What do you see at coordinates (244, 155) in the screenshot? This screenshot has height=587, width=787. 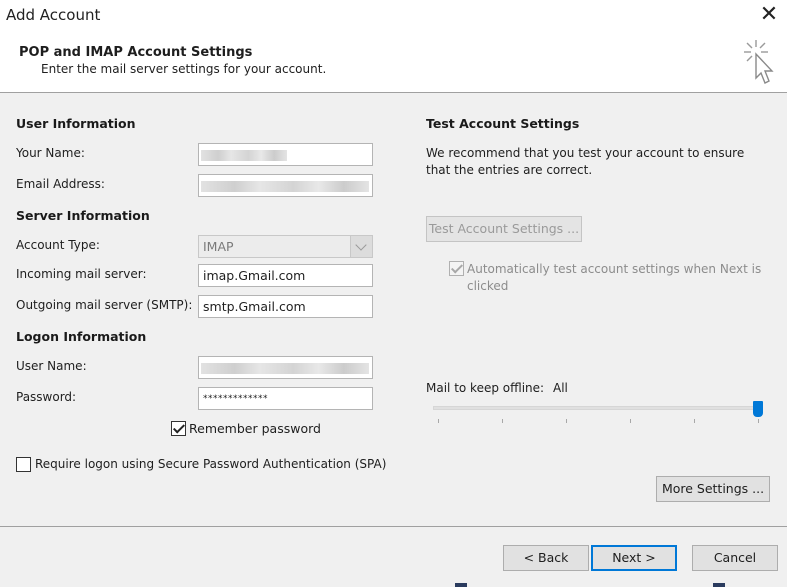 I see `redacted-name` at bounding box center [244, 155].